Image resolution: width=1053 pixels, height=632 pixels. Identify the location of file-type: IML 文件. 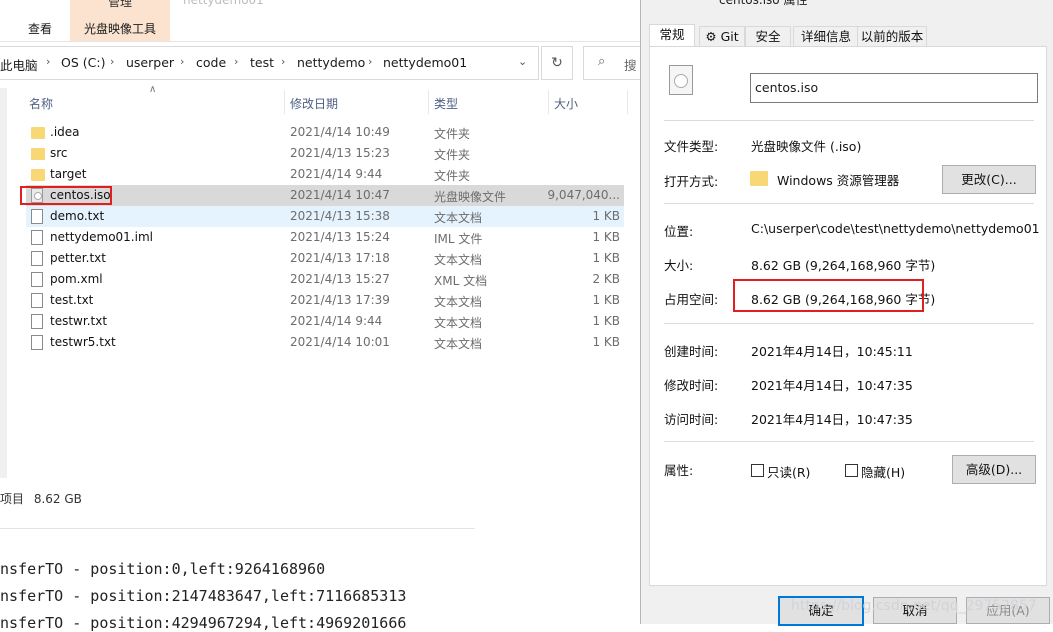
(458, 239).